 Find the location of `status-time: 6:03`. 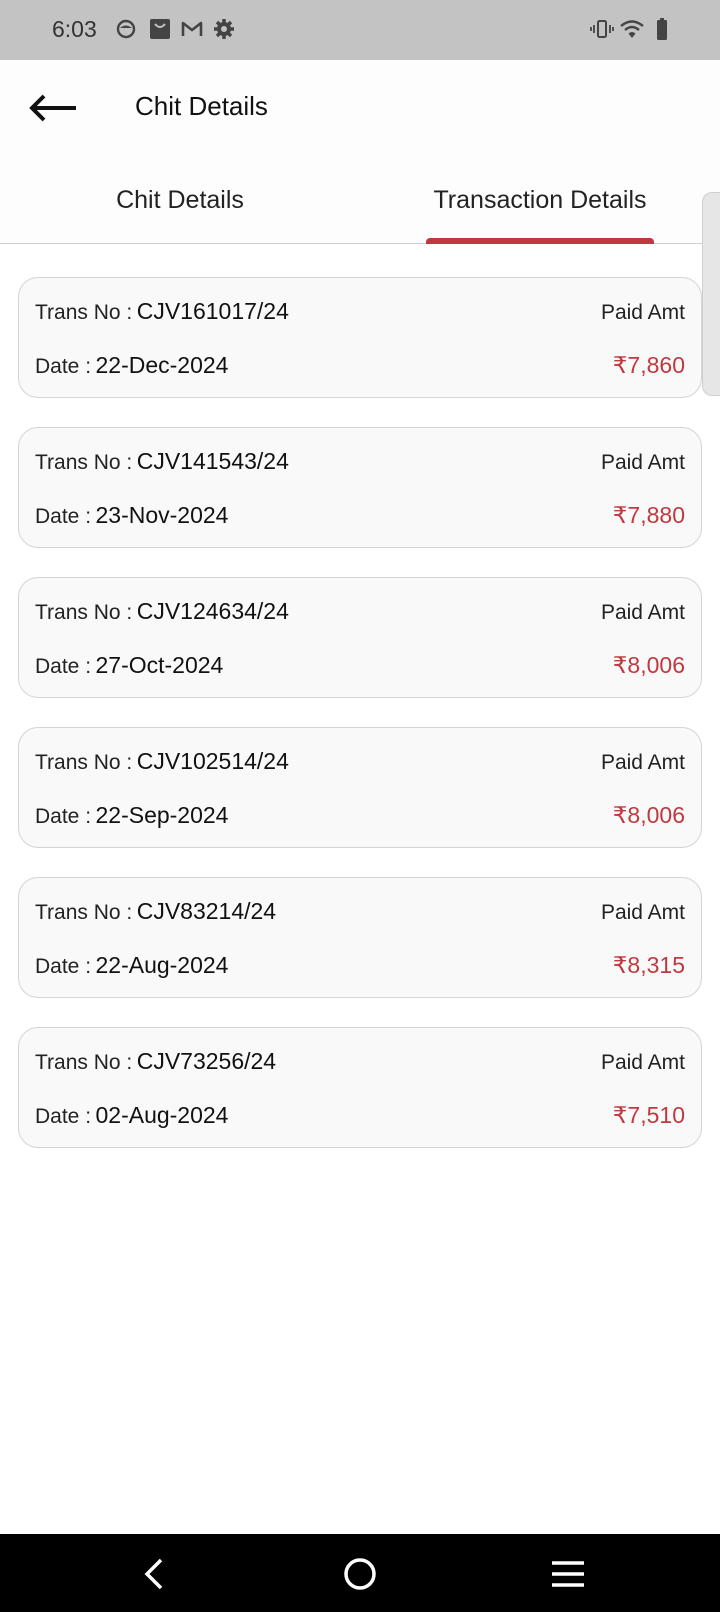

status-time: 6:03 is located at coordinates (74, 29).